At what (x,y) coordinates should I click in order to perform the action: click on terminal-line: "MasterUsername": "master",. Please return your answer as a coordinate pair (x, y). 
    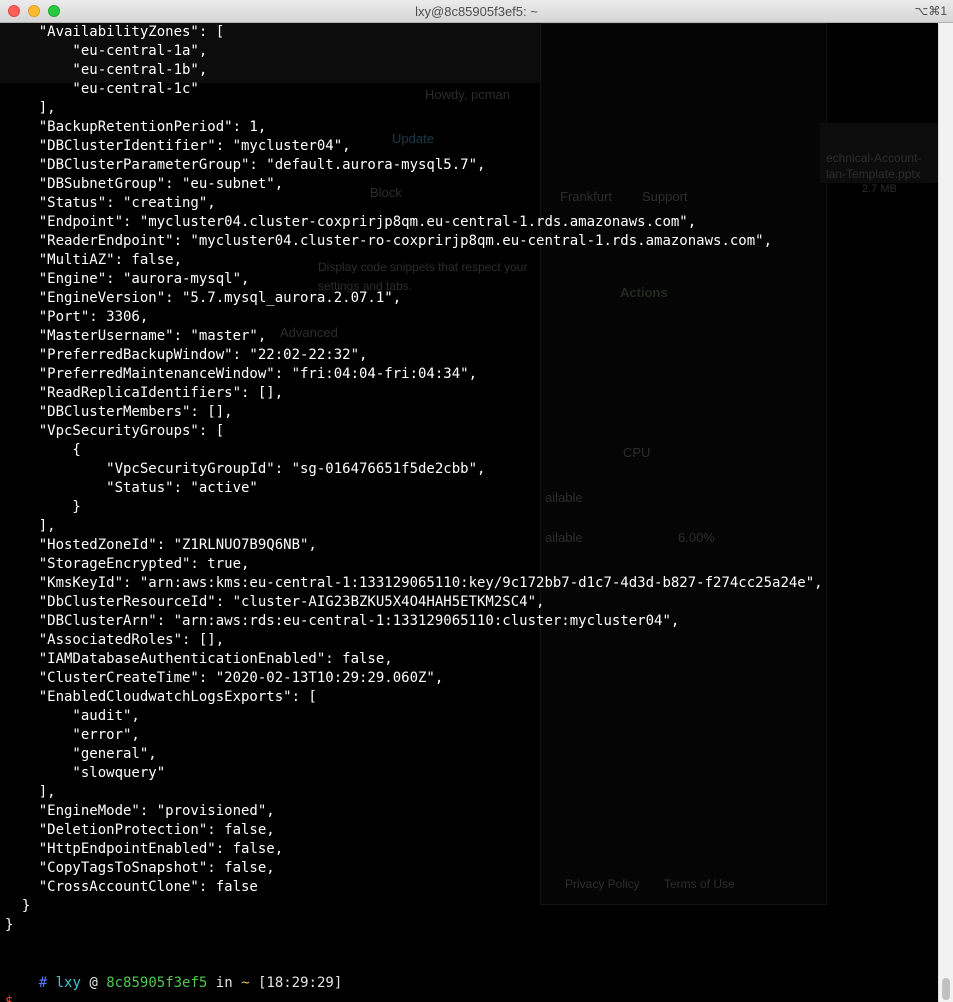
    Looking at the image, I should click on (136, 336).